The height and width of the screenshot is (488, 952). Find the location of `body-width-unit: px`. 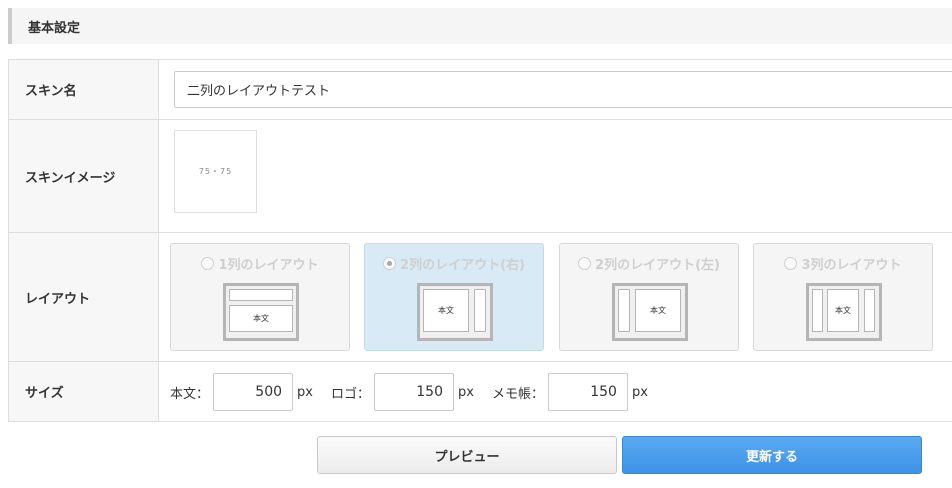

body-width-unit: px is located at coordinates (305, 392).